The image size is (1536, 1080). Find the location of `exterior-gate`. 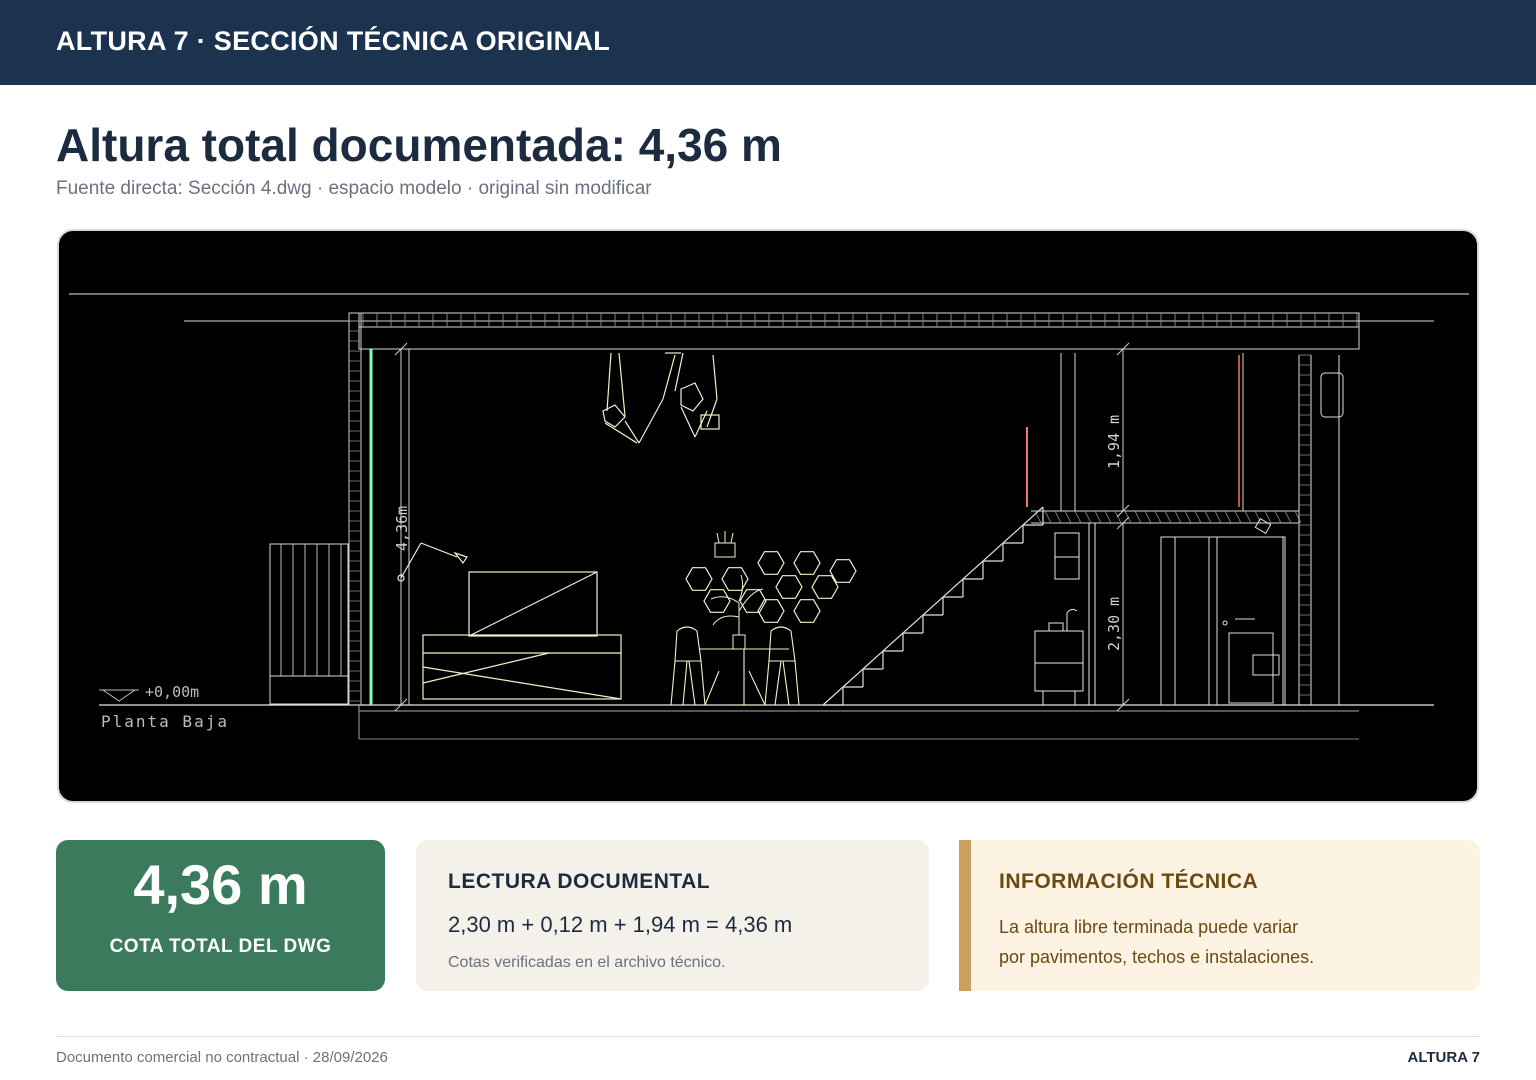

exterior-gate is located at coordinates (309, 624).